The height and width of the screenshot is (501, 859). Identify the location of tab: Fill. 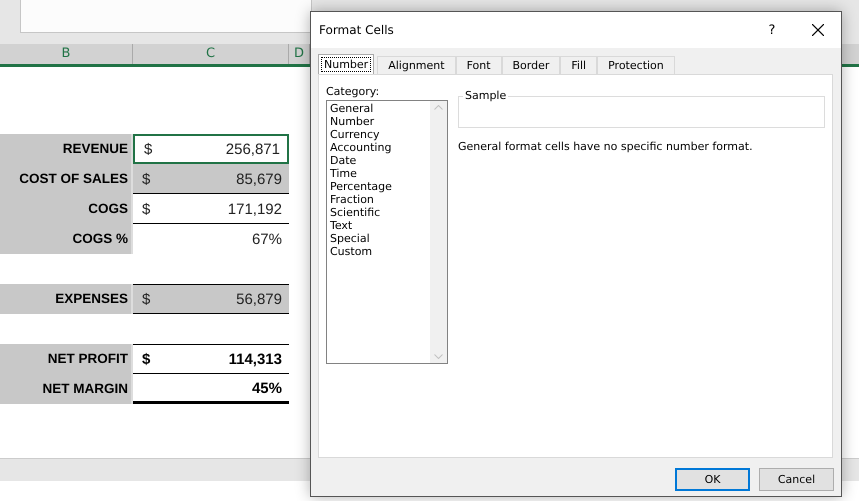
(579, 65).